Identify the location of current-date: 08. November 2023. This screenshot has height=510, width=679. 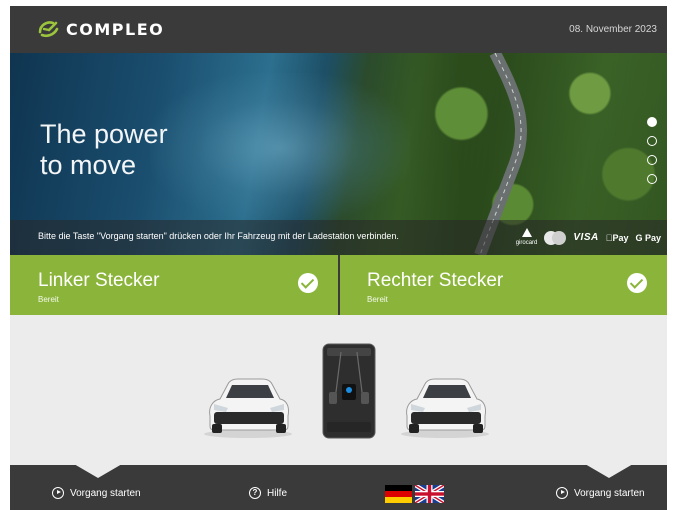
(613, 29).